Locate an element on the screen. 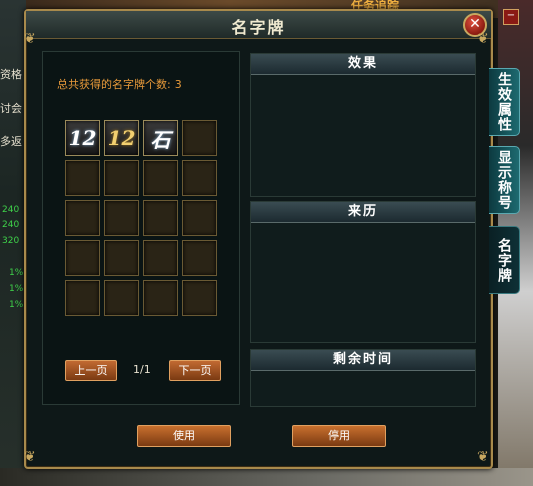  nameplate-count: 总共获得的名字牌个数: 3 is located at coordinates (119, 84).